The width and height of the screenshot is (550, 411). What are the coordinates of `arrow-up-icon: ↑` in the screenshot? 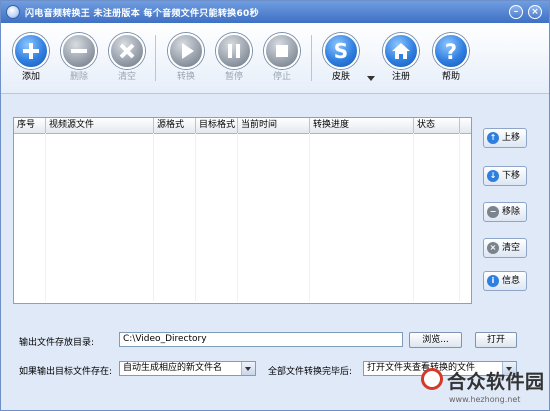 It's located at (493, 138).